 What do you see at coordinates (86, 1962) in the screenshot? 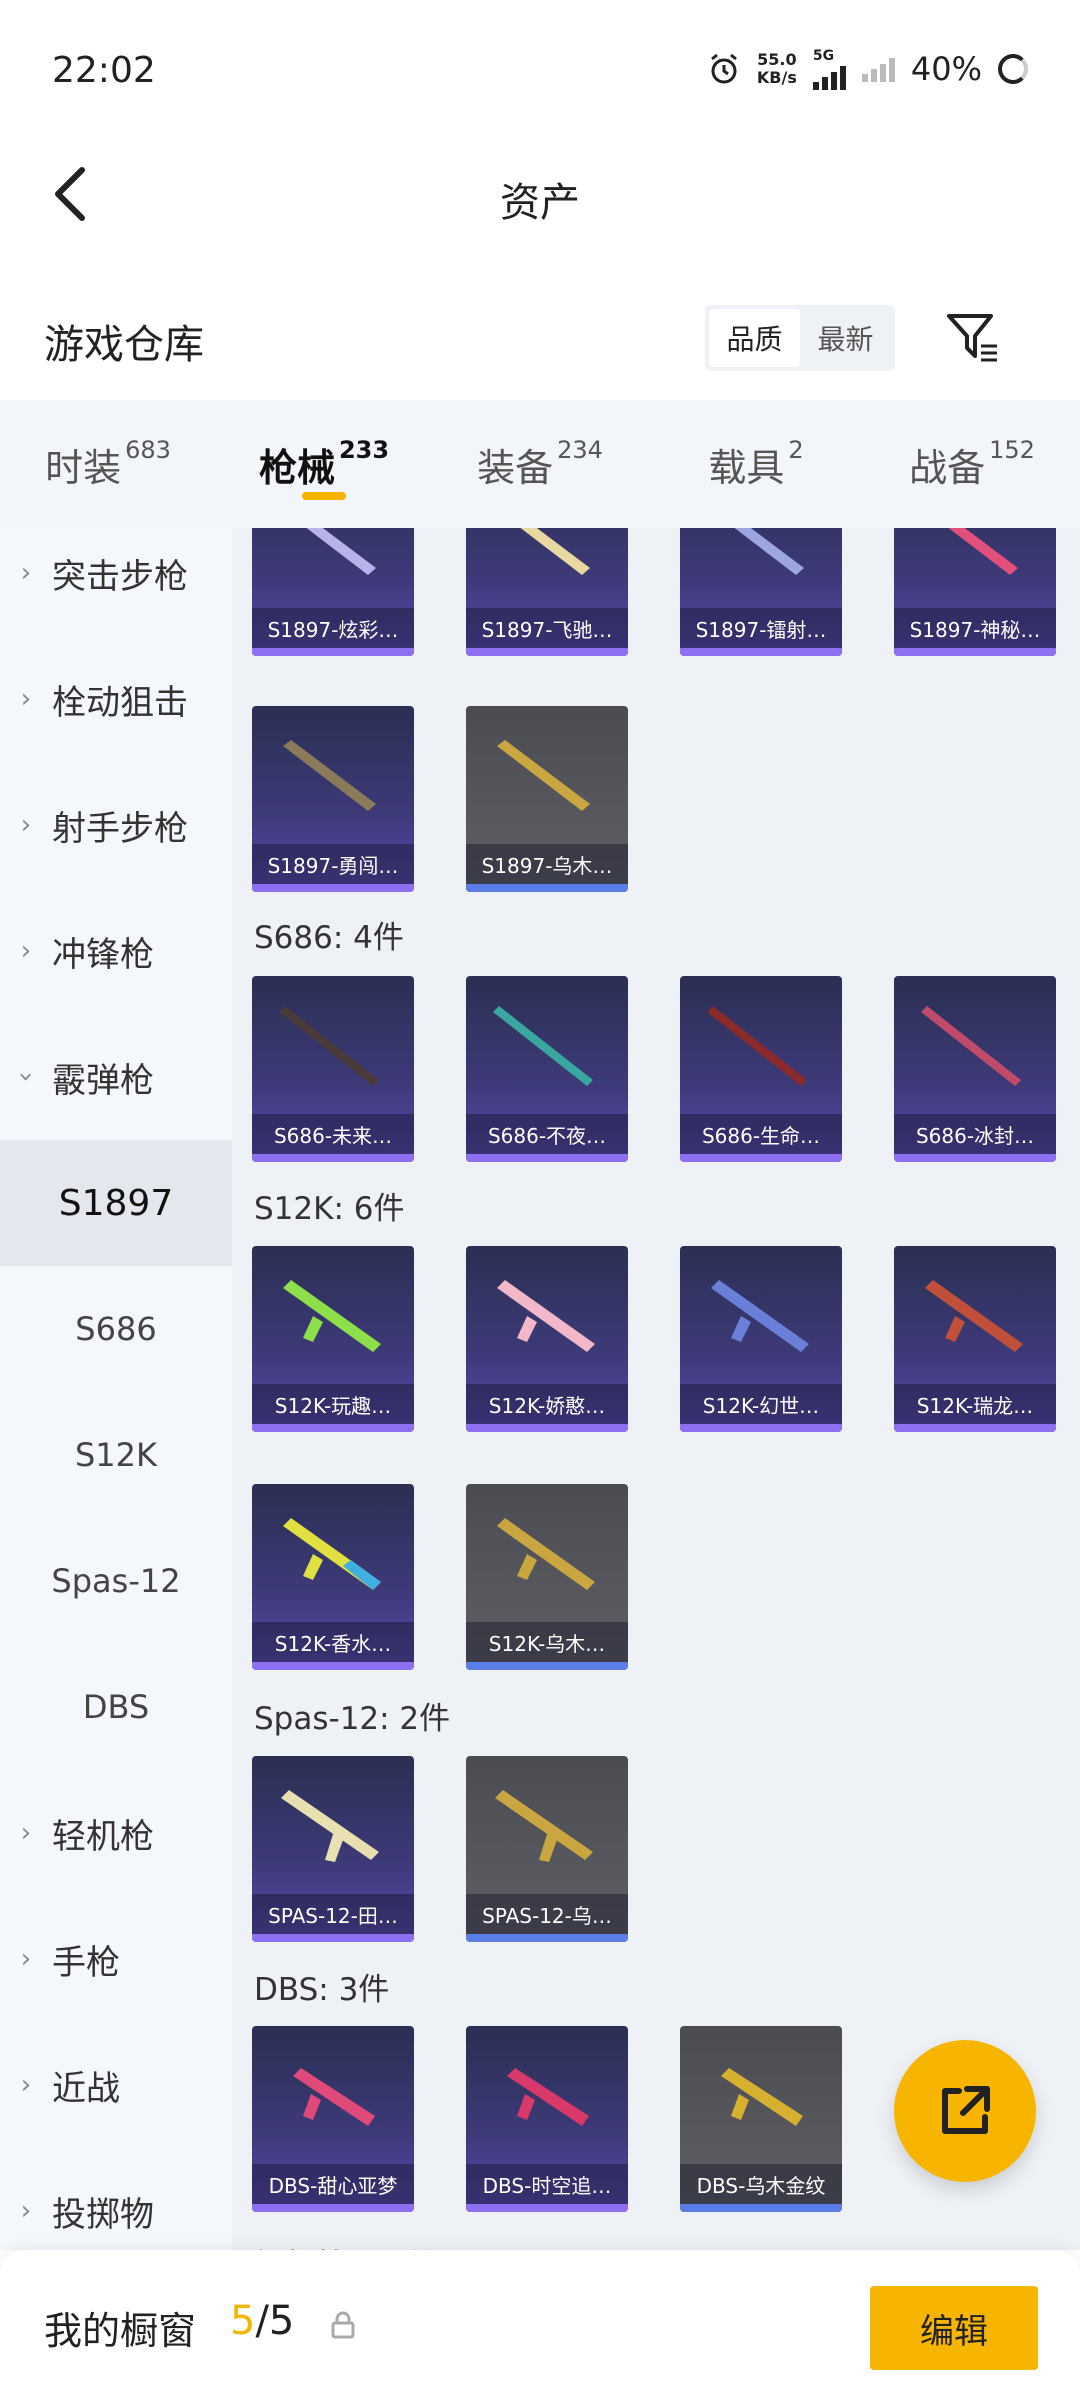
I see `sidebar-item-label: 手枪` at bounding box center [86, 1962].